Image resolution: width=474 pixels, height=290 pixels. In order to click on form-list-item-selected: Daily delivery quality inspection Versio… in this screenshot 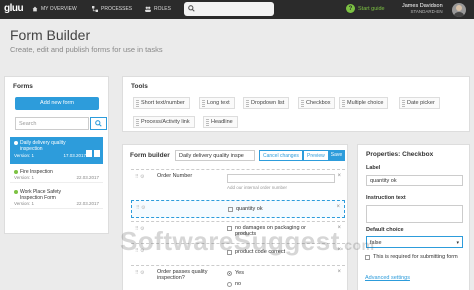, I will do `click(56, 150)`.